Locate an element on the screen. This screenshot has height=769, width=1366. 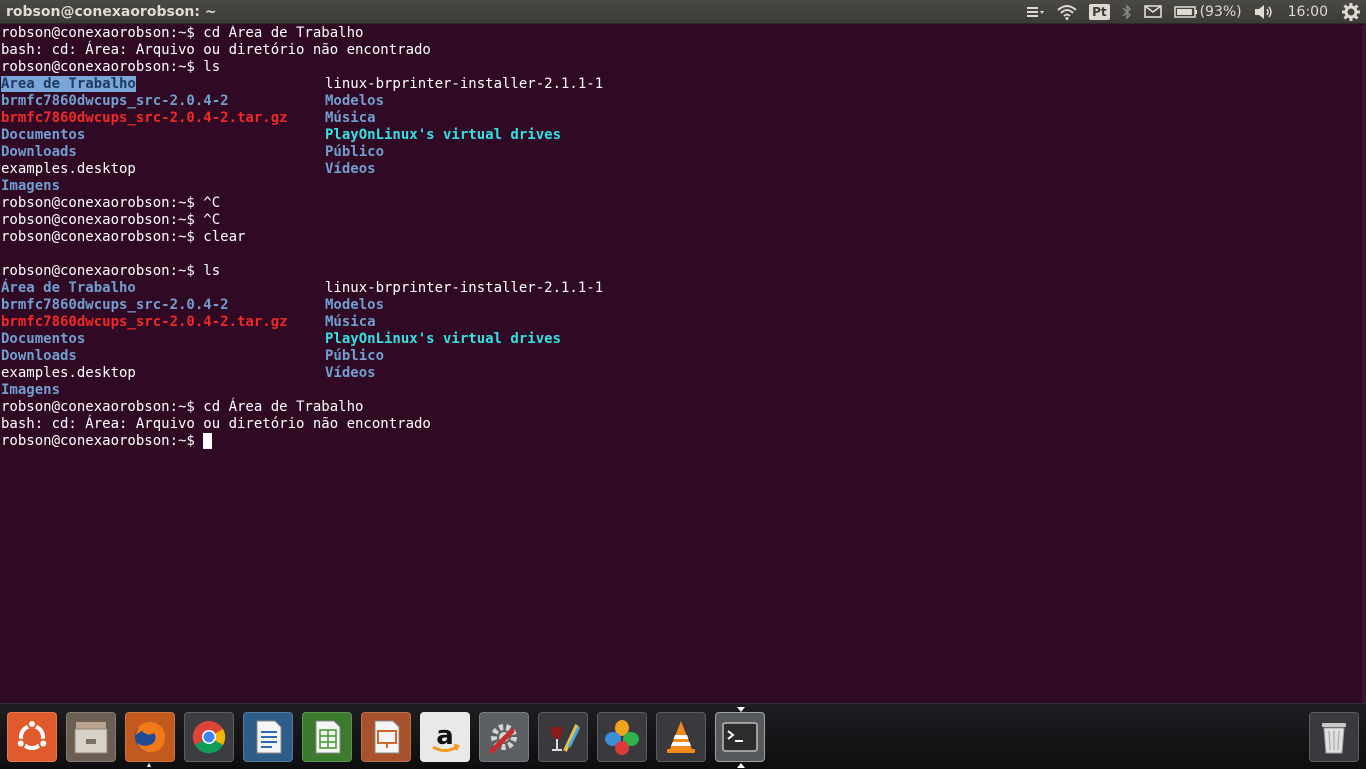
dock-item-calc is located at coordinates (327, 737).